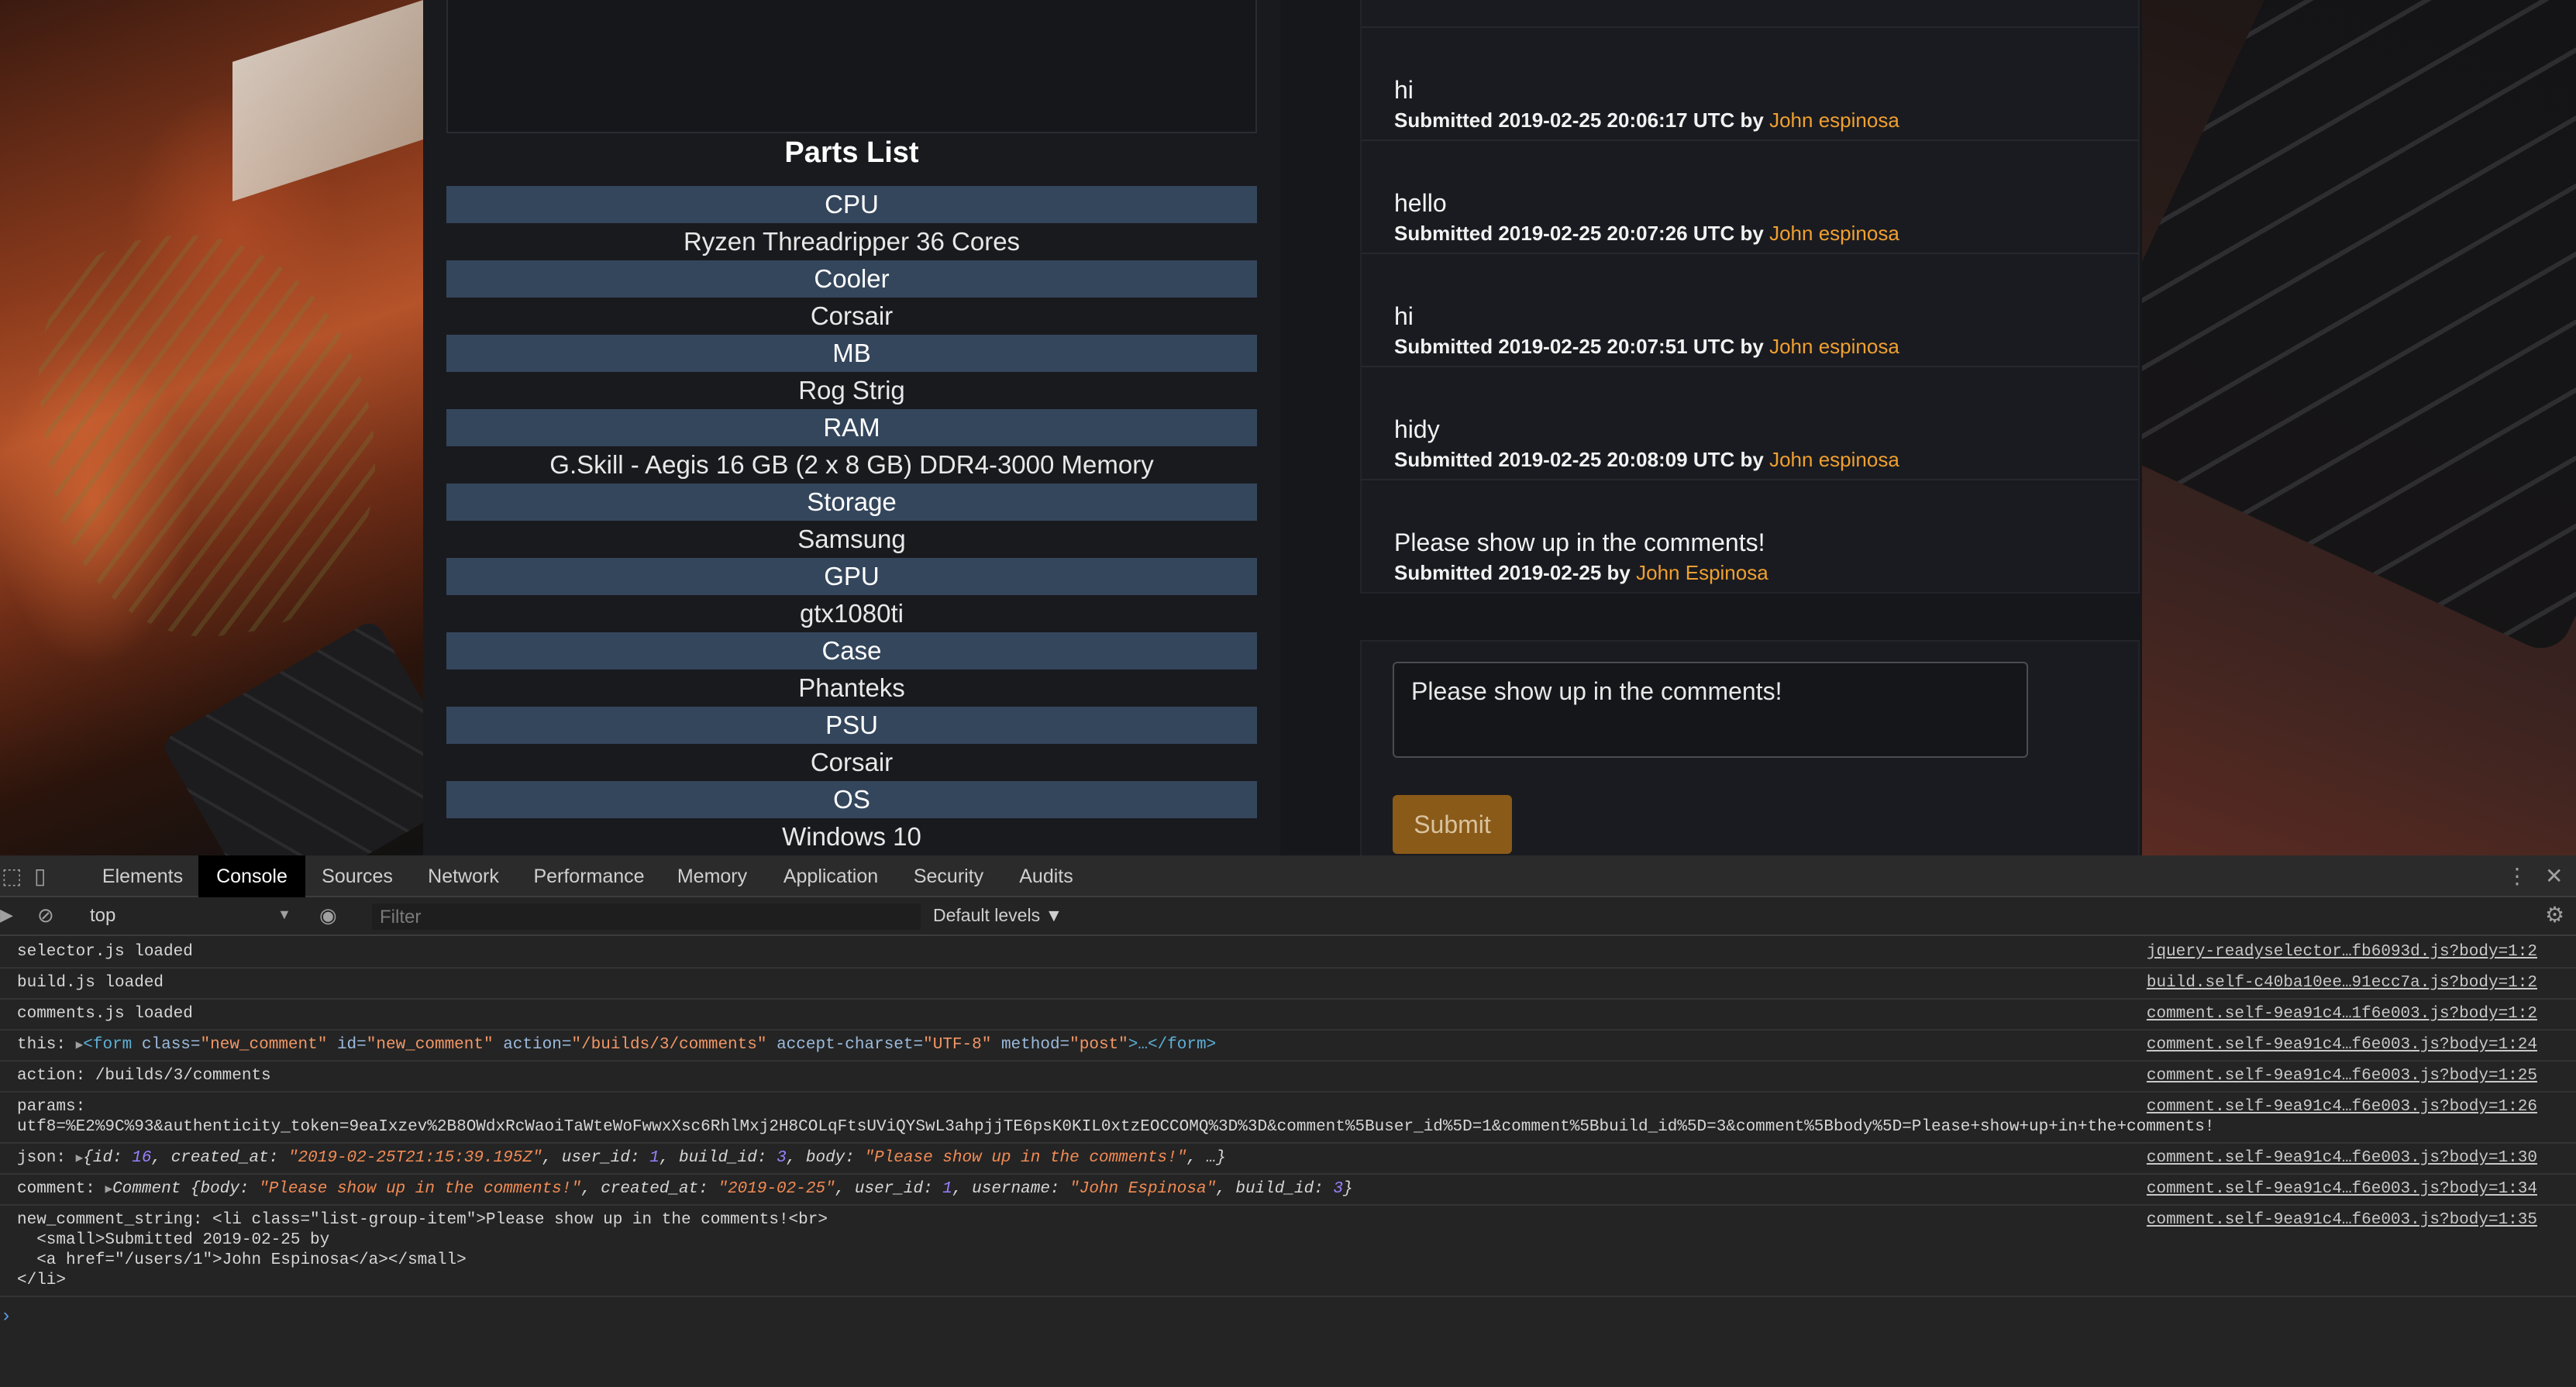 Image resolution: width=2576 pixels, height=1387 pixels. Describe the element at coordinates (1046, 876) in the screenshot. I see `tab-audits: Audits` at that location.